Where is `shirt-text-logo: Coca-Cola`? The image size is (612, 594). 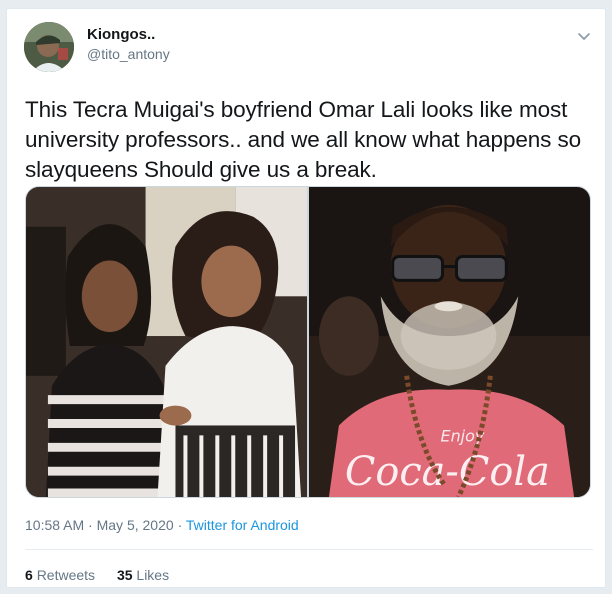 shirt-text-logo: Coca-Cola is located at coordinates (447, 472).